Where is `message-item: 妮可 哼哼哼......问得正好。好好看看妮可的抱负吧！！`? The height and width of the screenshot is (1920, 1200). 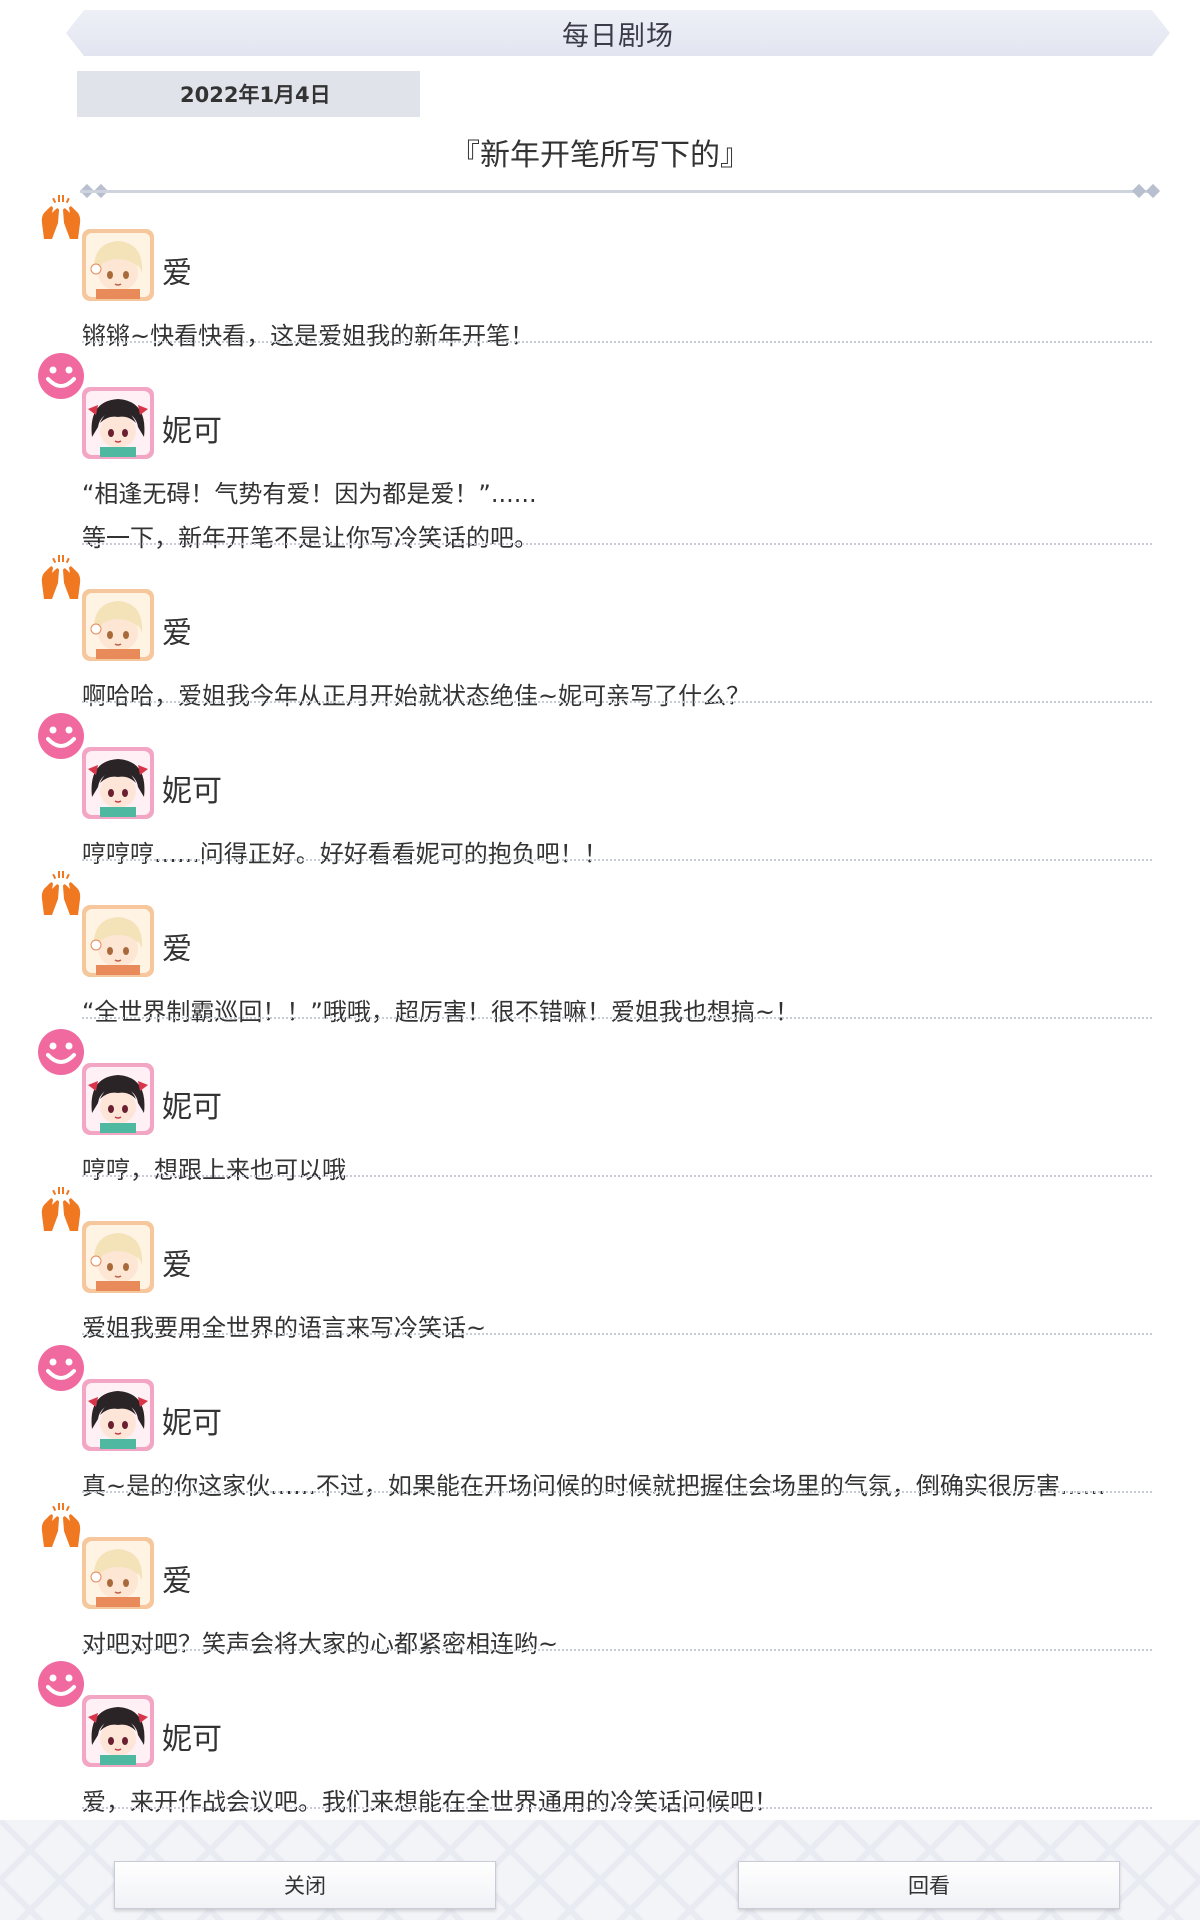 message-item: 妮可 哼哼哼......问得正好。好好看看妮可的抱负吧！！ is located at coordinates (600, 785).